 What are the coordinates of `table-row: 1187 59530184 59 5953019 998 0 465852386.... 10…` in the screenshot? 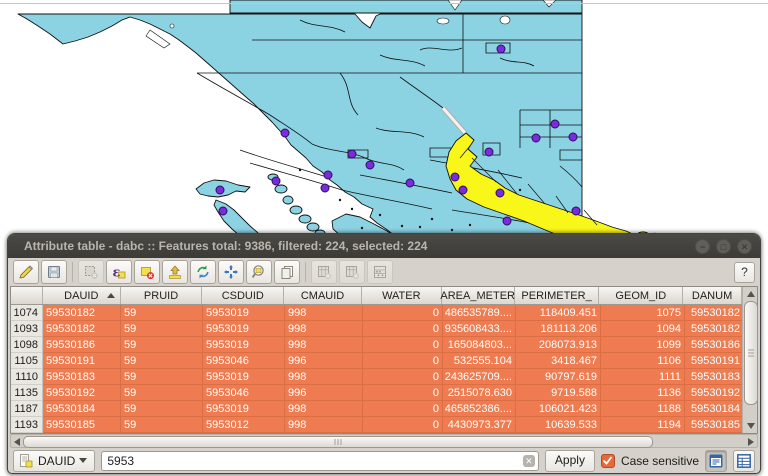 It's located at (376, 409).